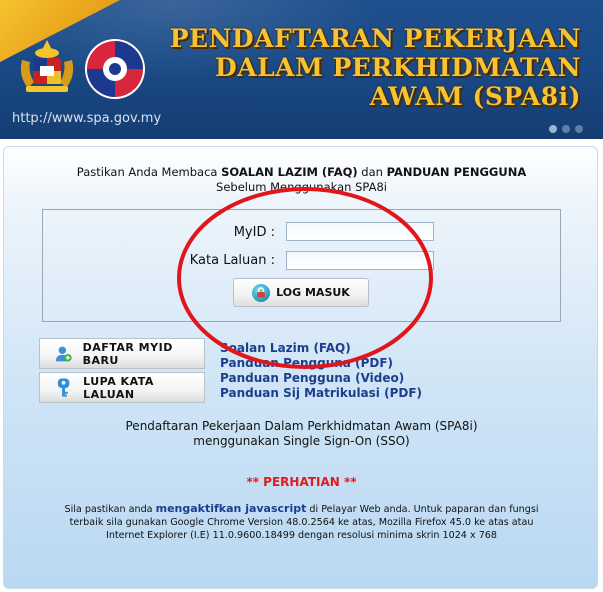 Image resolution: width=603 pixels, height=592 pixels. What do you see at coordinates (63, 353) in the screenshot?
I see `user-add-icon` at bounding box center [63, 353].